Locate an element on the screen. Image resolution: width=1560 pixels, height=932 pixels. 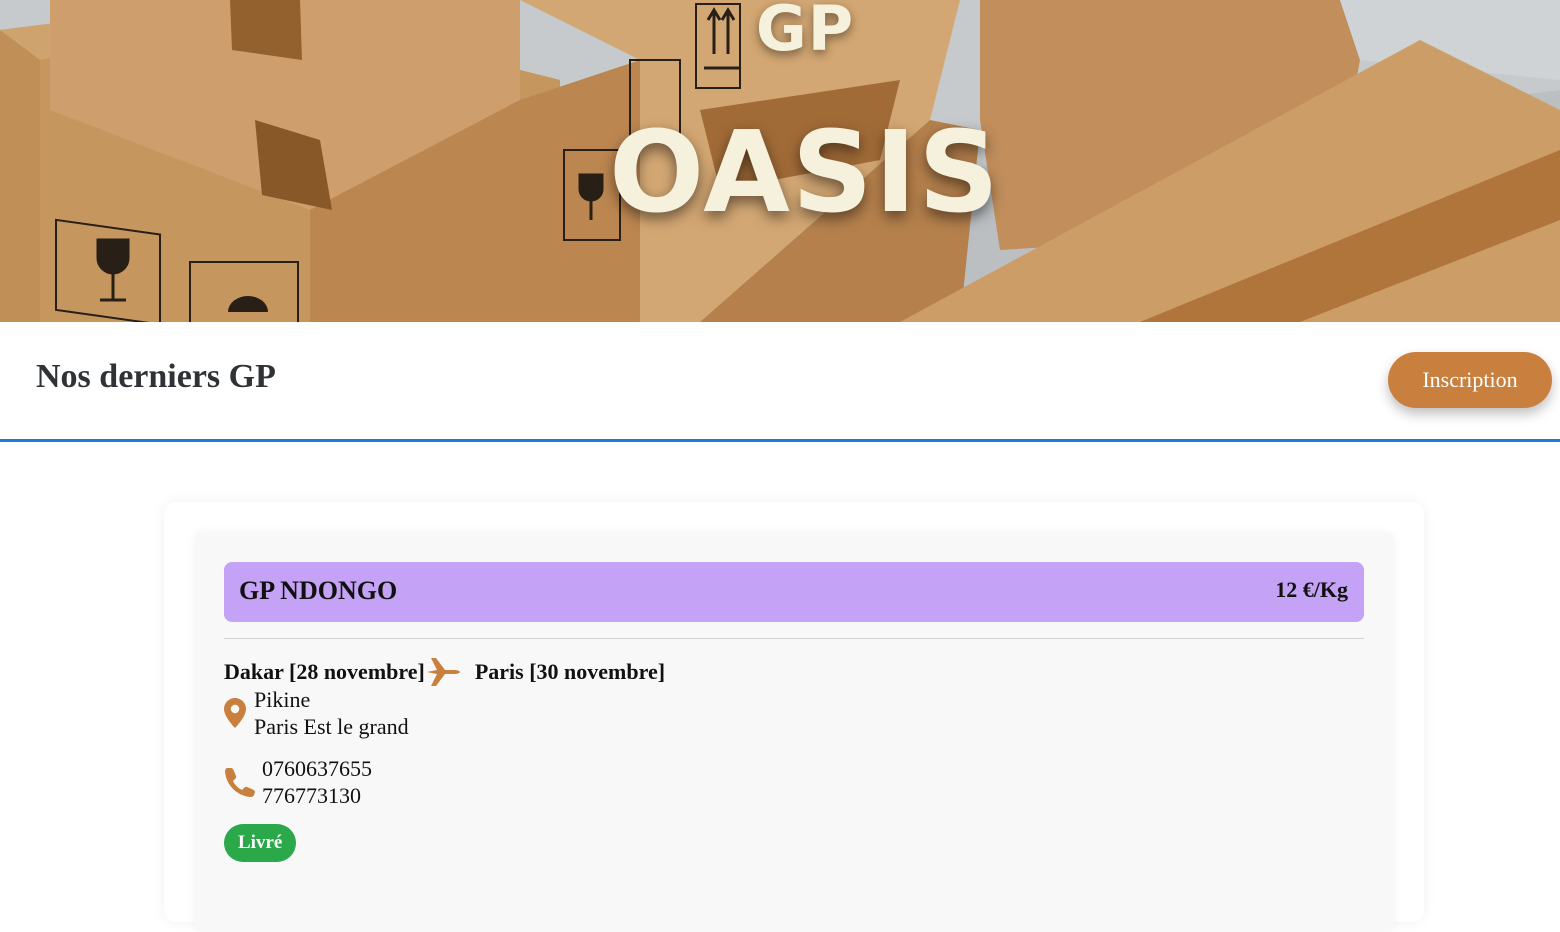
phone-number: 0760637655 is located at coordinates (317, 768).